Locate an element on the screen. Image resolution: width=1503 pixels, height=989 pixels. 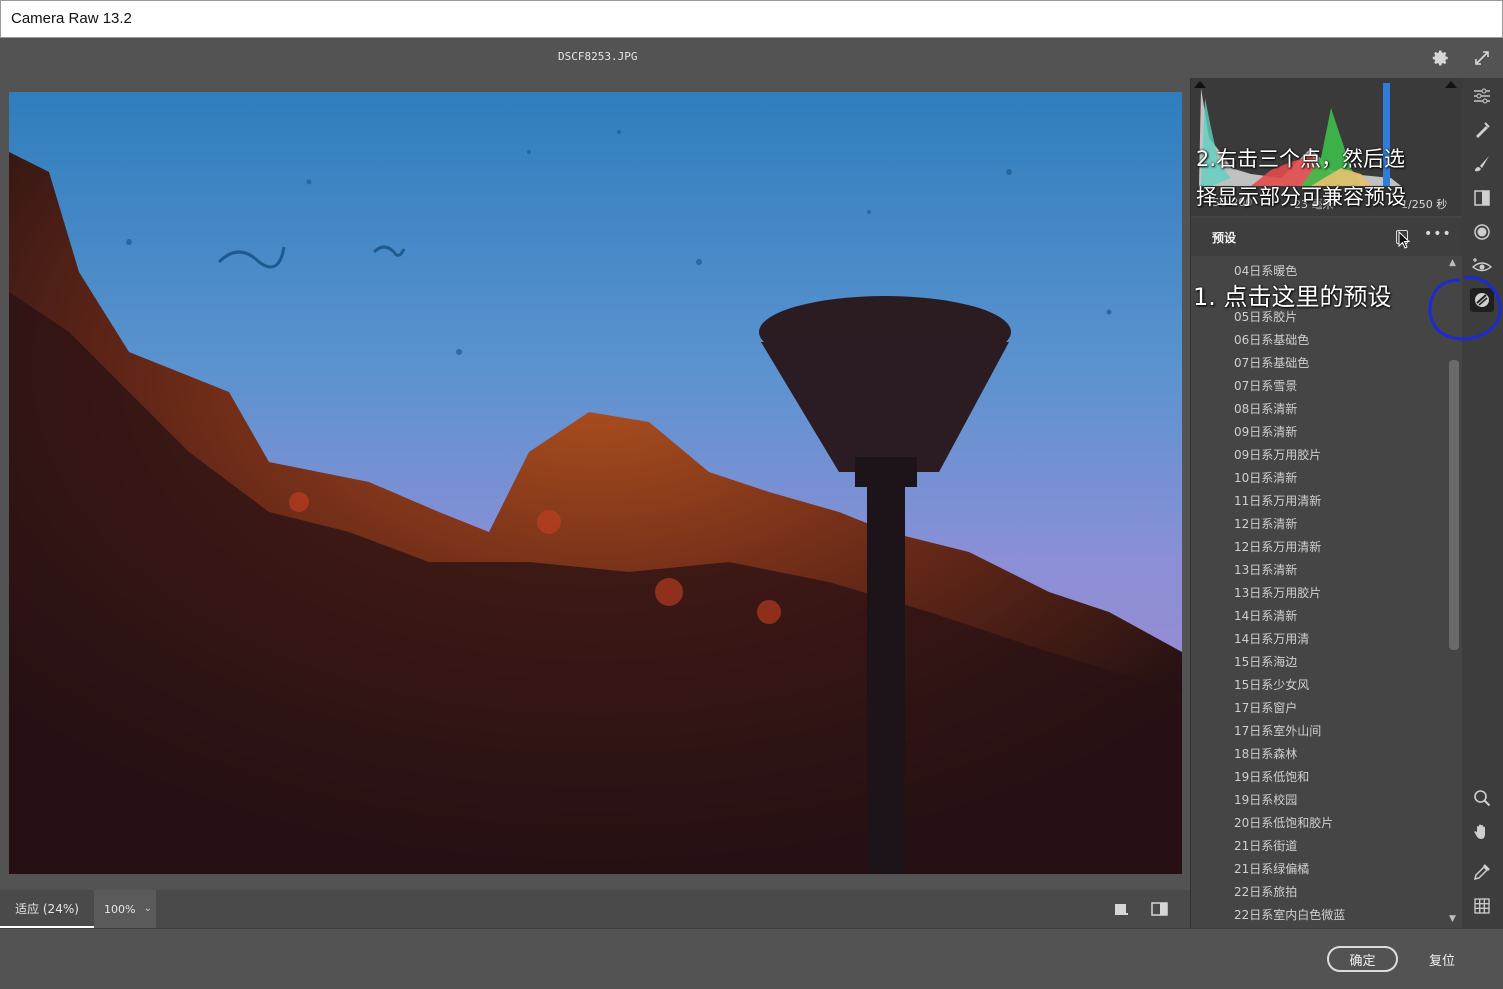
eyedropper-icon is located at coordinates (1482, 872).